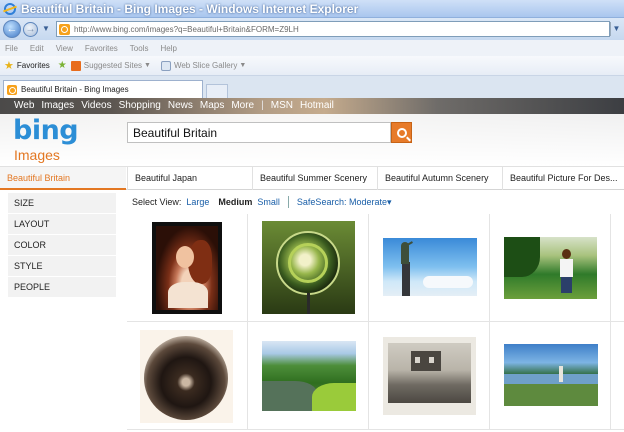 Image resolution: width=624 pixels, height=432 pixels. I want to click on view-medium-selected: Medium, so click(235, 202).